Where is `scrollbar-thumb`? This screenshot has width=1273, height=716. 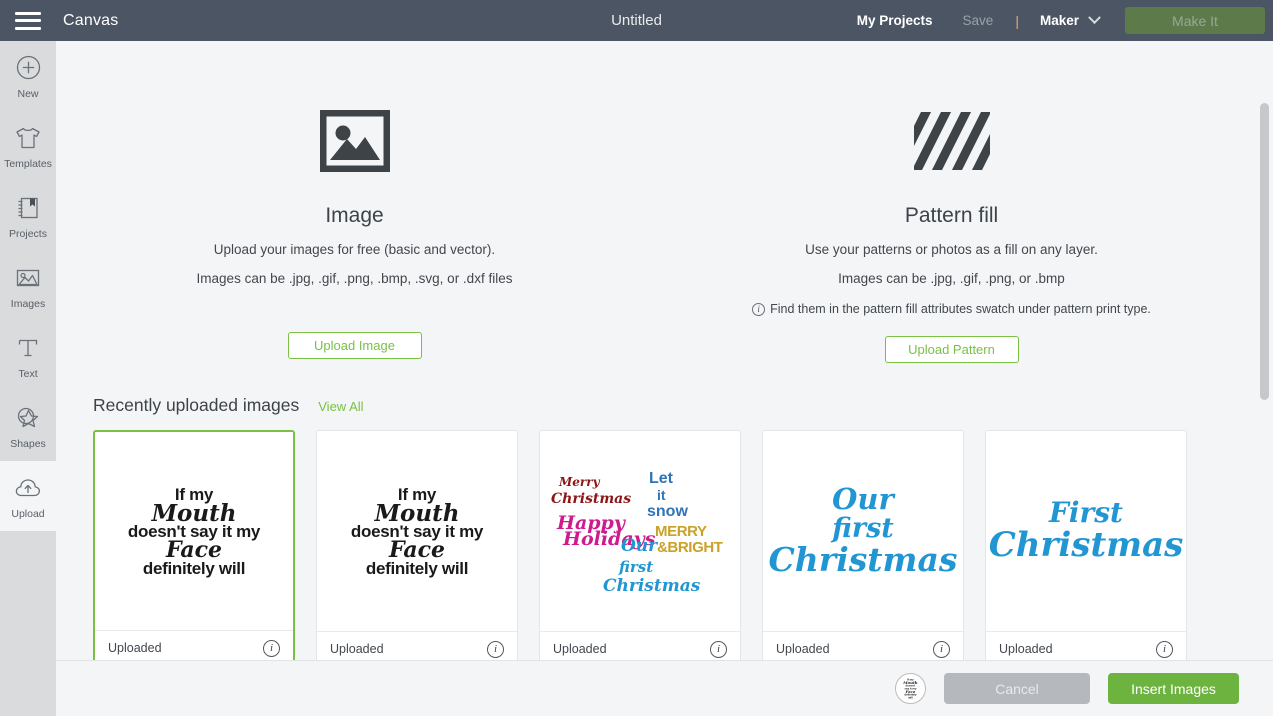 scrollbar-thumb is located at coordinates (1264, 251).